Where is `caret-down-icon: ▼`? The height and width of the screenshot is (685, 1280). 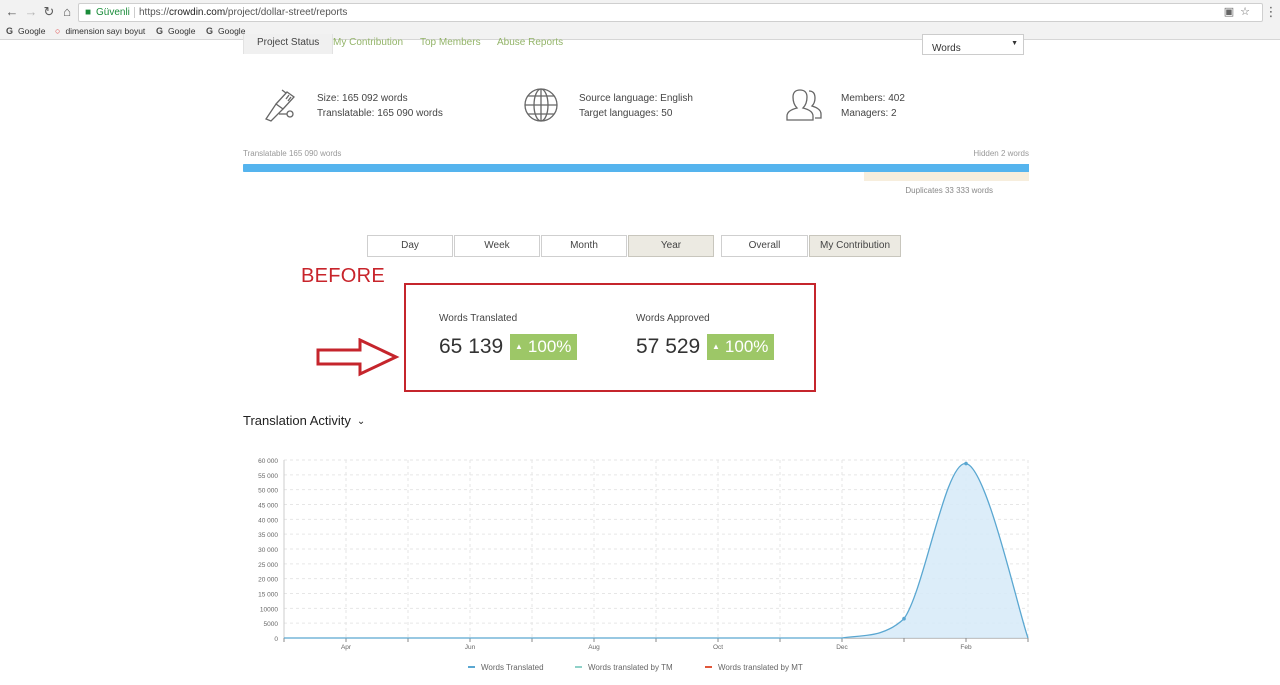 caret-down-icon: ▼ is located at coordinates (1014, 43).